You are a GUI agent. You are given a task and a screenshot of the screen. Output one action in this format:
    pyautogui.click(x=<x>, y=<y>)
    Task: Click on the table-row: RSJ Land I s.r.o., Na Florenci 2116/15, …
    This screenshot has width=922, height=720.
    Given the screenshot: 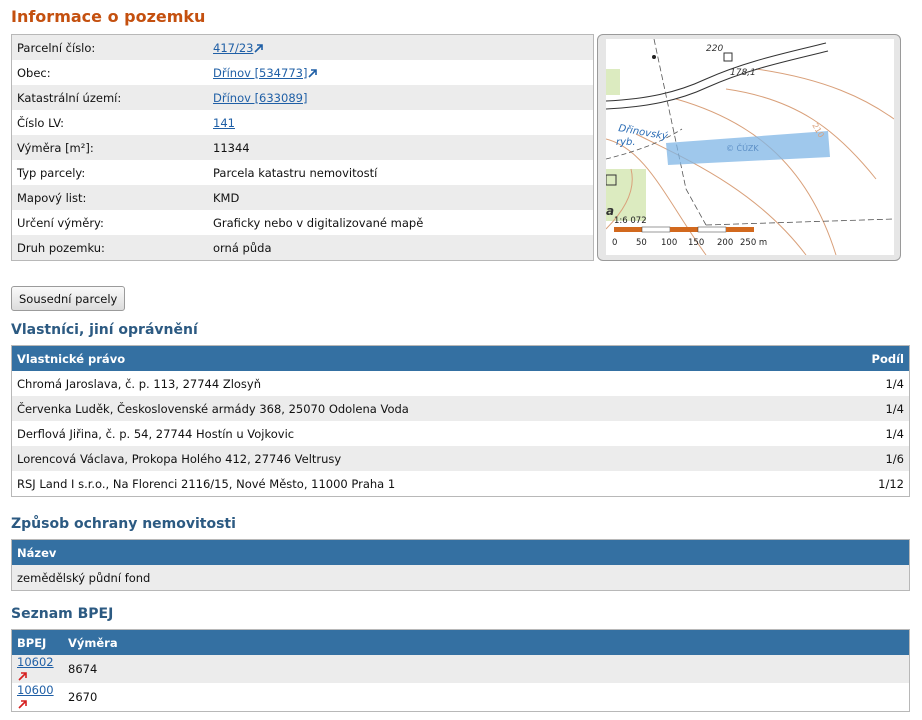 What is the action you would take?
    pyautogui.click(x=461, y=484)
    